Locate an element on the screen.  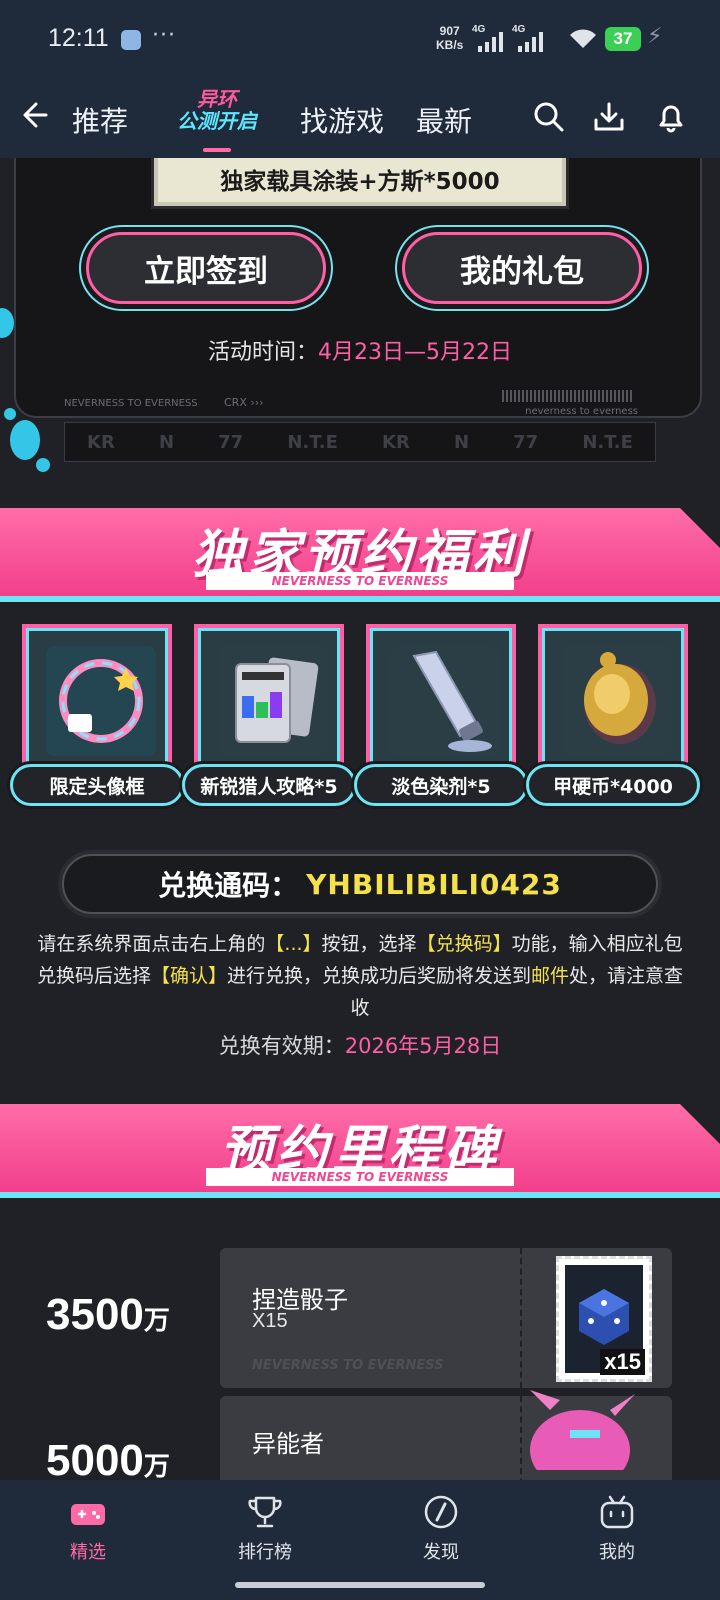
back-arrow-icon is located at coordinates (33, 115).